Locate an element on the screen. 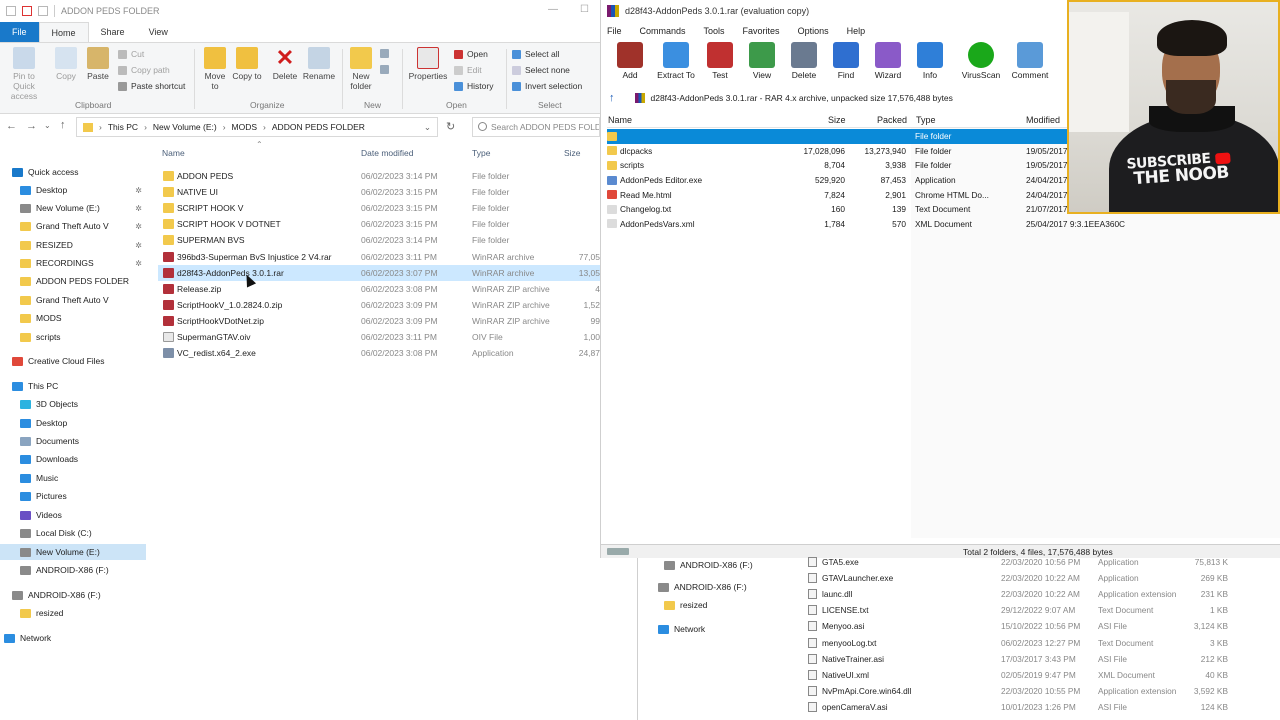  copy-to-button: Copy to is located at coordinates (247, 64).